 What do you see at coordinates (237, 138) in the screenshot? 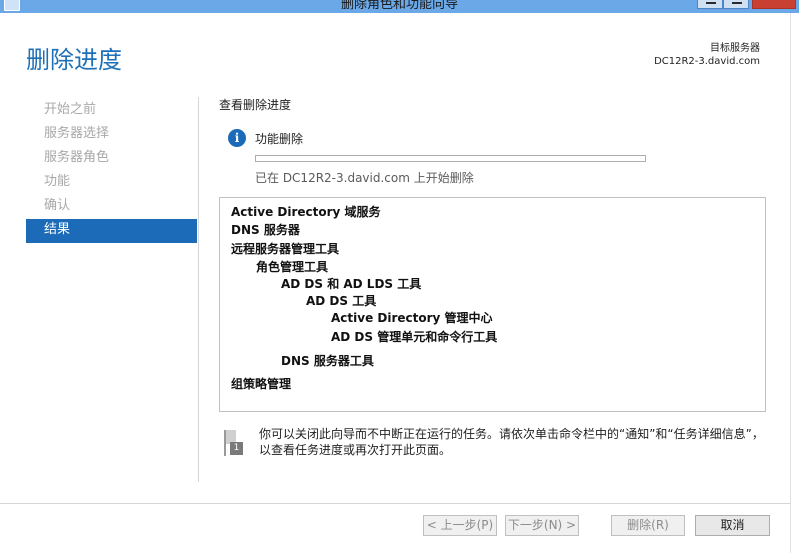
I see `info-icon: i` at bounding box center [237, 138].